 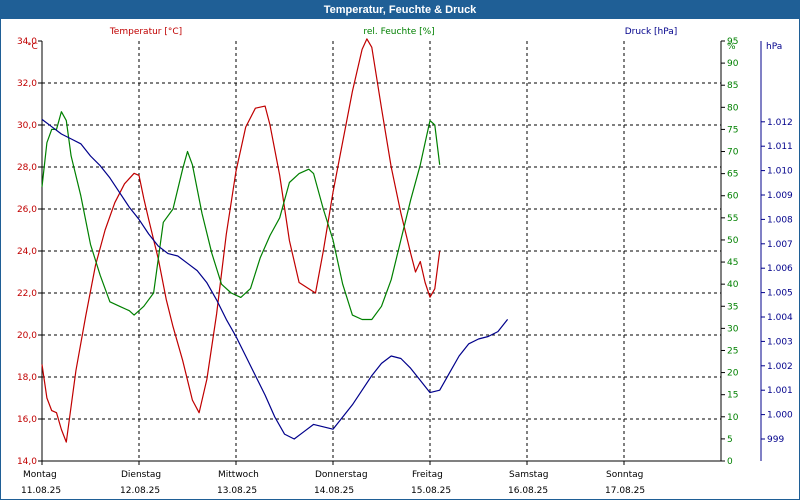 I want to click on humidity-tick-label: 5, so click(x=730, y=440).